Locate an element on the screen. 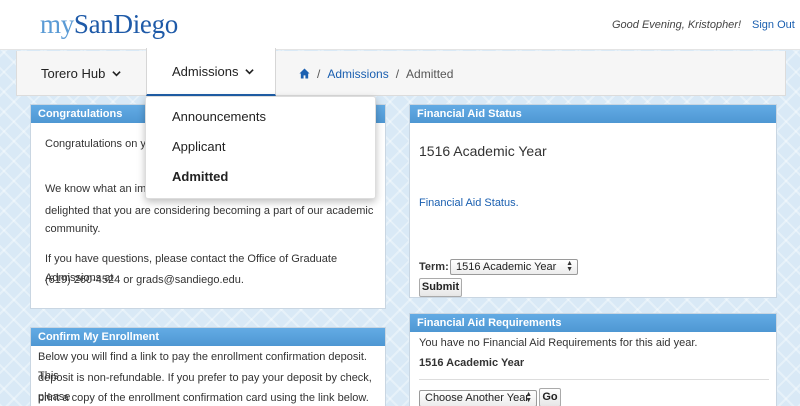  congrats-line: (619) 260-4524 or grads@sandiego.edu. is located at coordinates (144, 280).